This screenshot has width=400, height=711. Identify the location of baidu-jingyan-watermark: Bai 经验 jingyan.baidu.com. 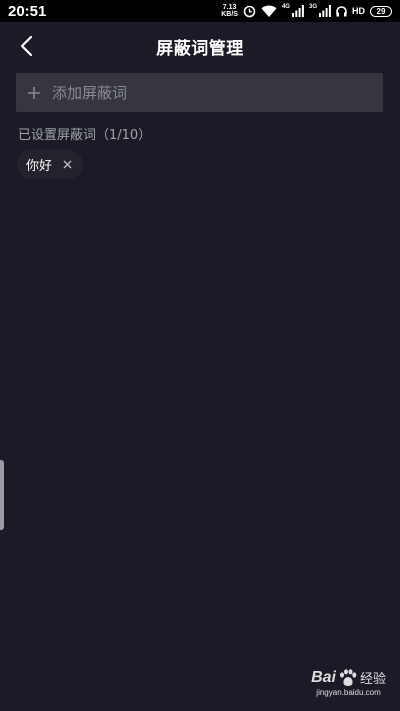
(348, 683).